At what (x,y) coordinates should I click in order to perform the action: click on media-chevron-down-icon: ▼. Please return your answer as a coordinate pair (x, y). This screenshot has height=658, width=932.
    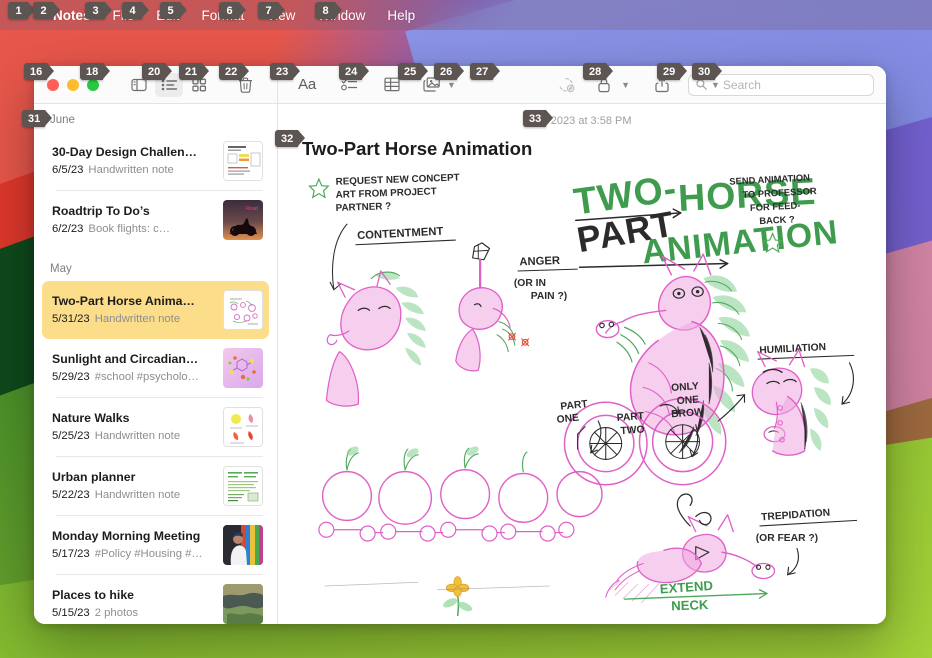
    Looking at the image, I should click on (451, 85).